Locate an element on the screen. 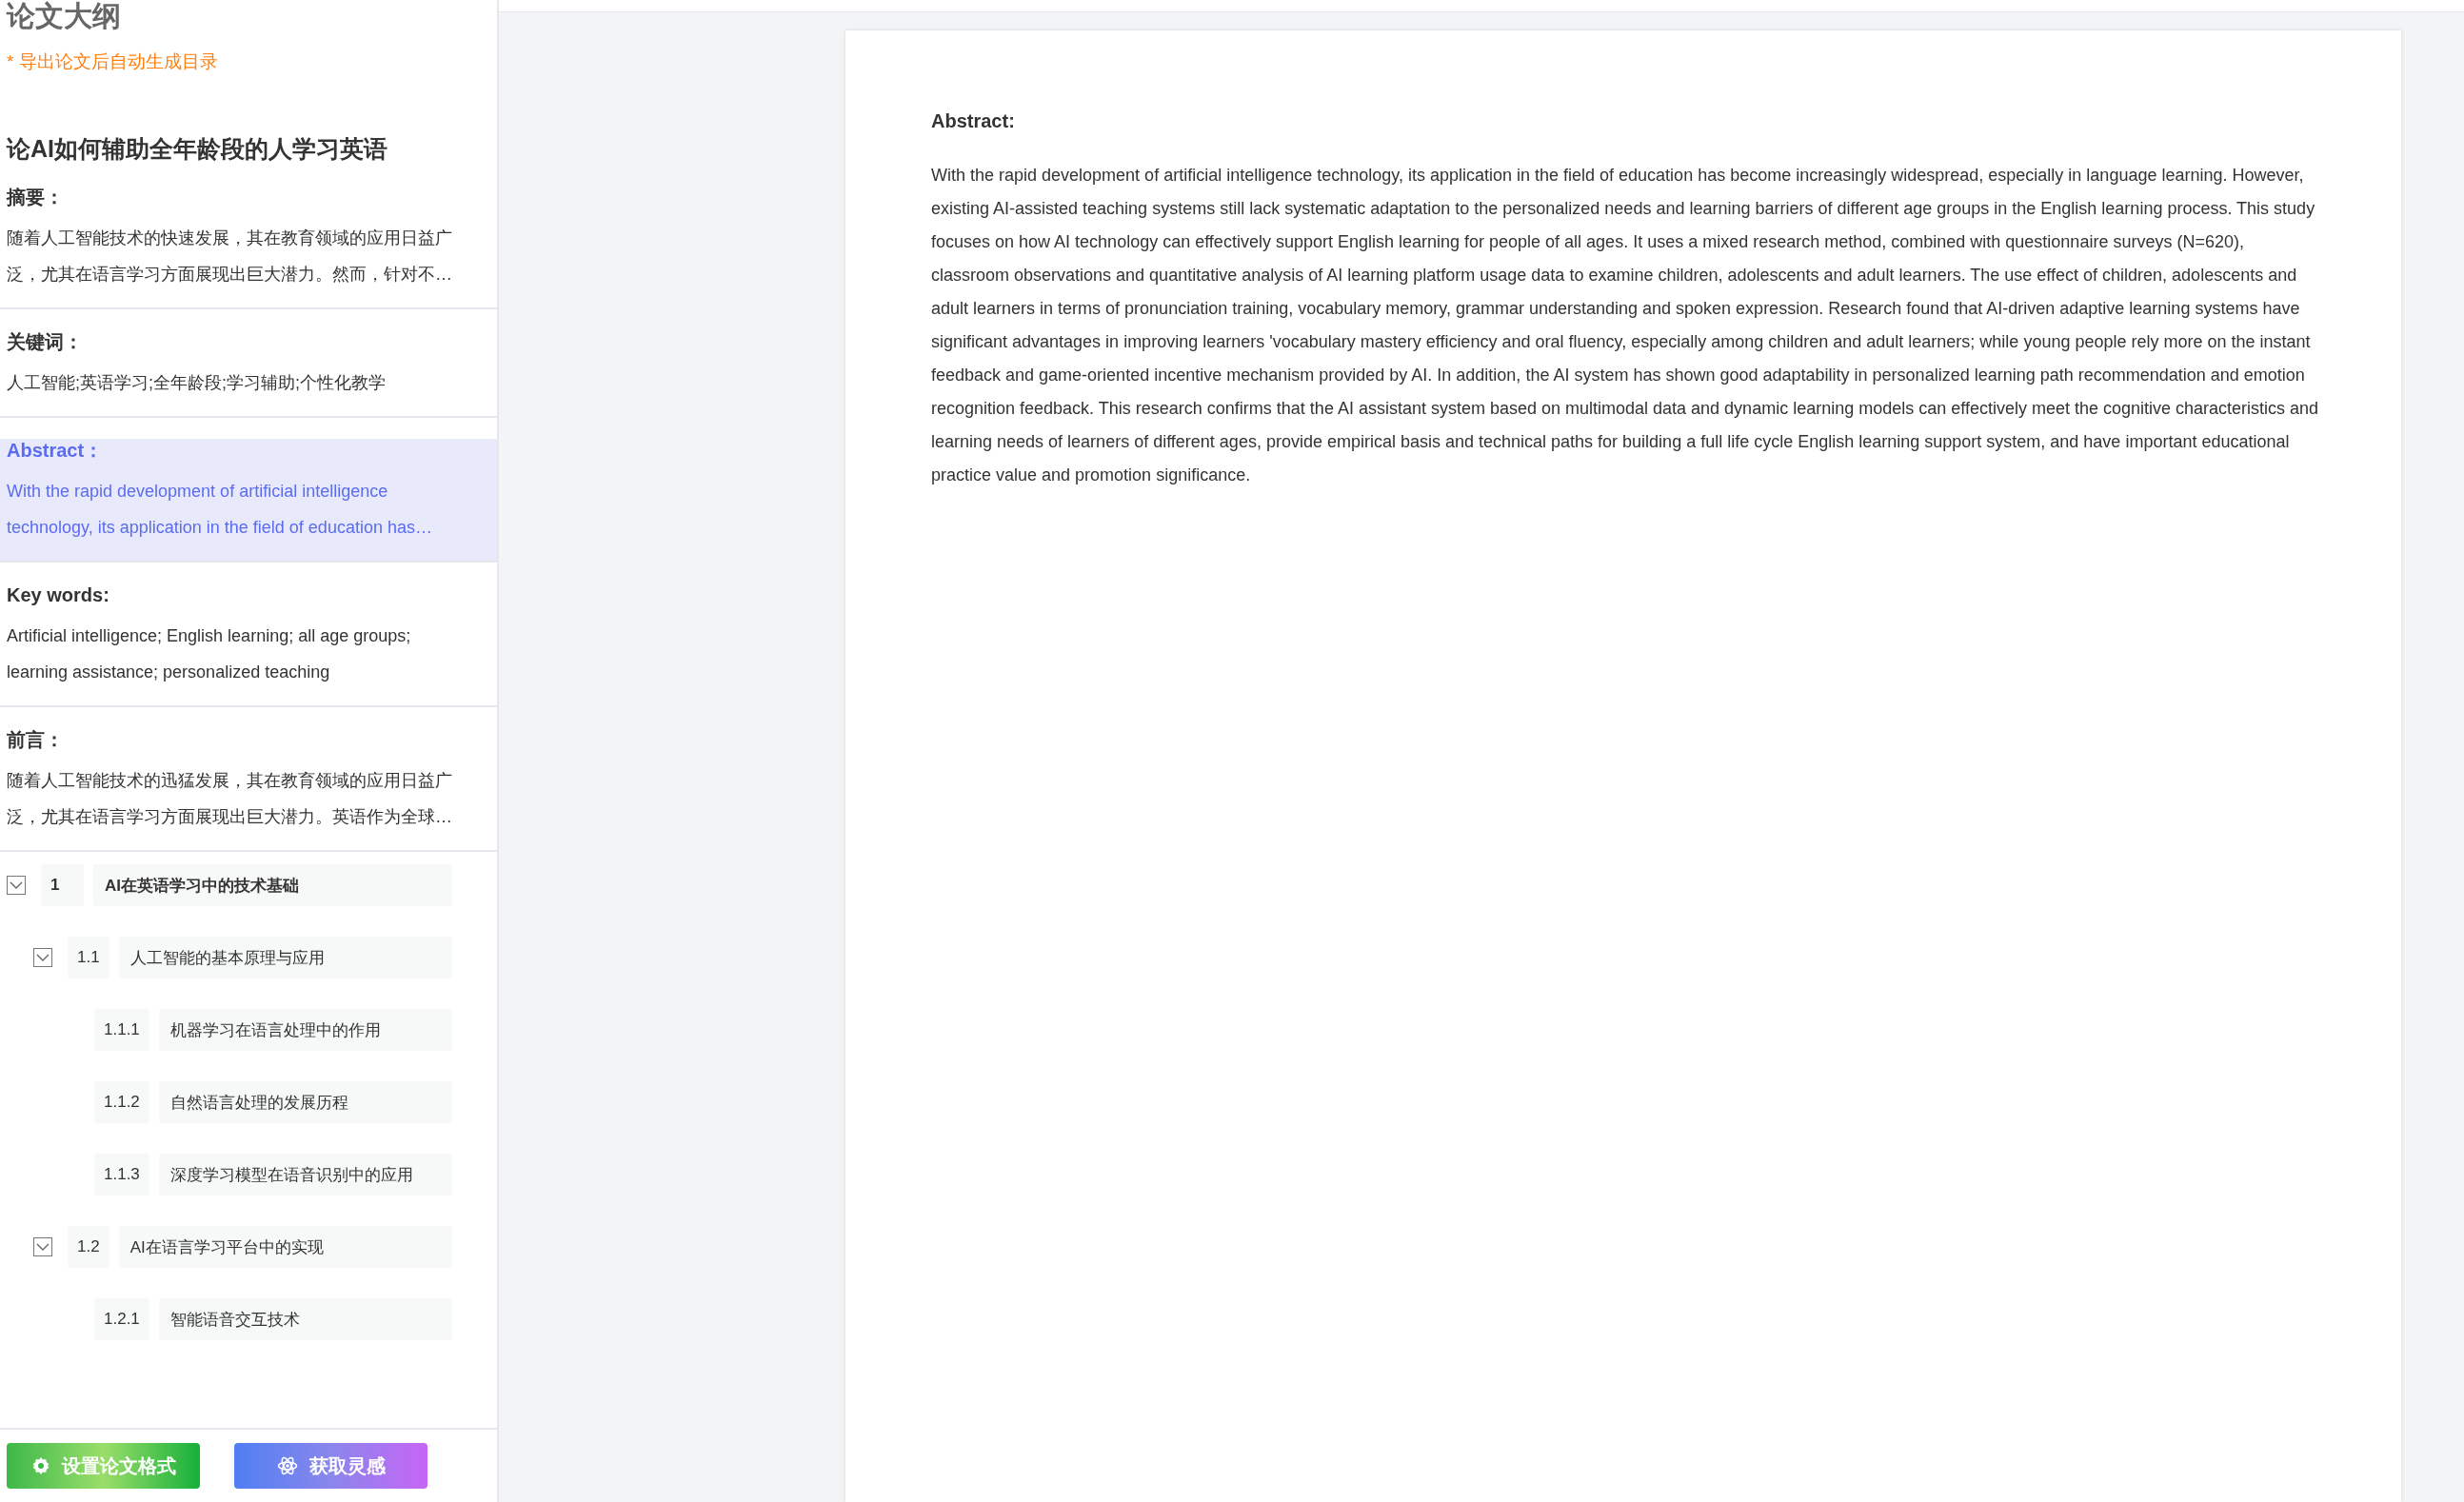 The width and height of the screenshot is (2464, 1502). section-title: 智能语音交互技术 is located at coordinates (305, 1319).